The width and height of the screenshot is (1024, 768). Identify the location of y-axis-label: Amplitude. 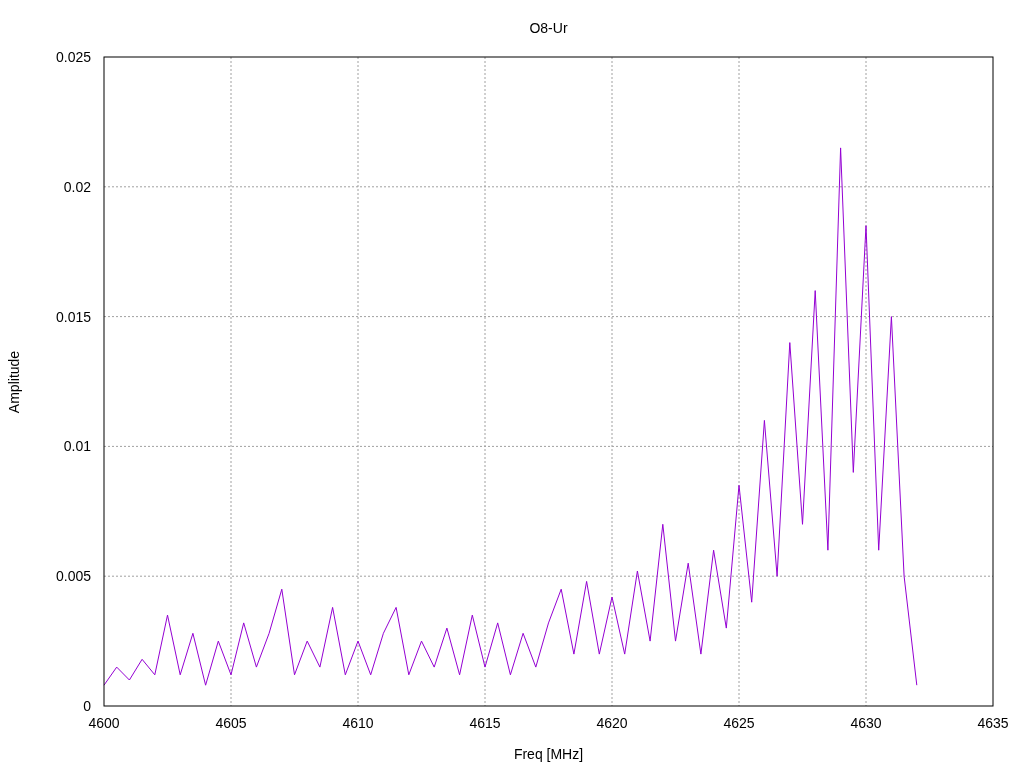
(14, 382).